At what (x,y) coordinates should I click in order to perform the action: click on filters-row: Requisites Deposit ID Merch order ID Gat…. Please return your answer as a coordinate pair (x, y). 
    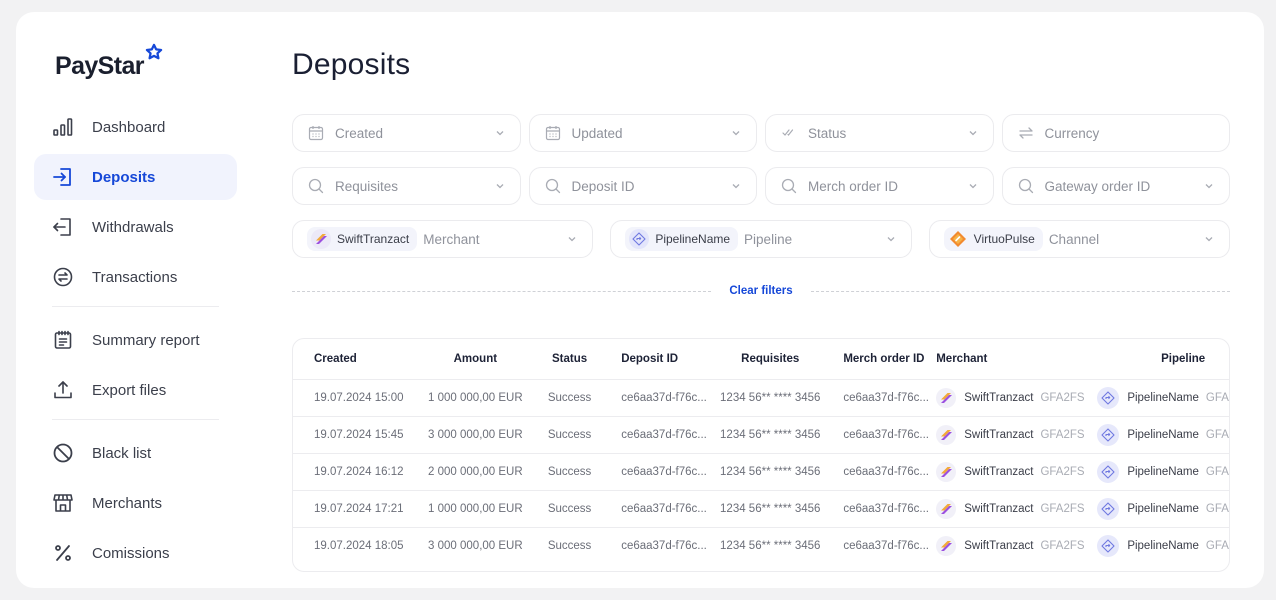
    Looking at the image, I should click on (761, 186).